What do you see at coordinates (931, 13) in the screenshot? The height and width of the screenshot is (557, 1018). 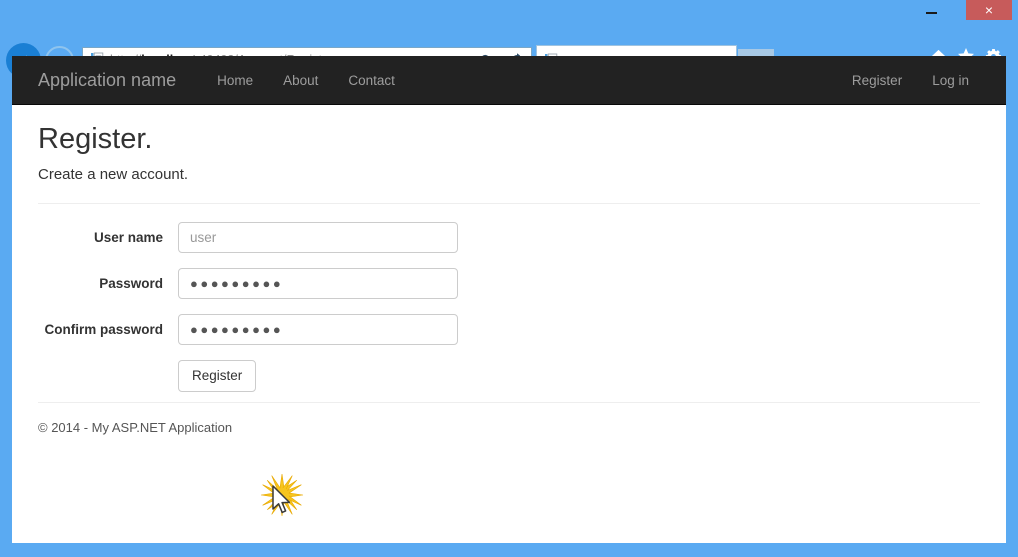 I see `minimize-icon` at bounding box center [931, 13].